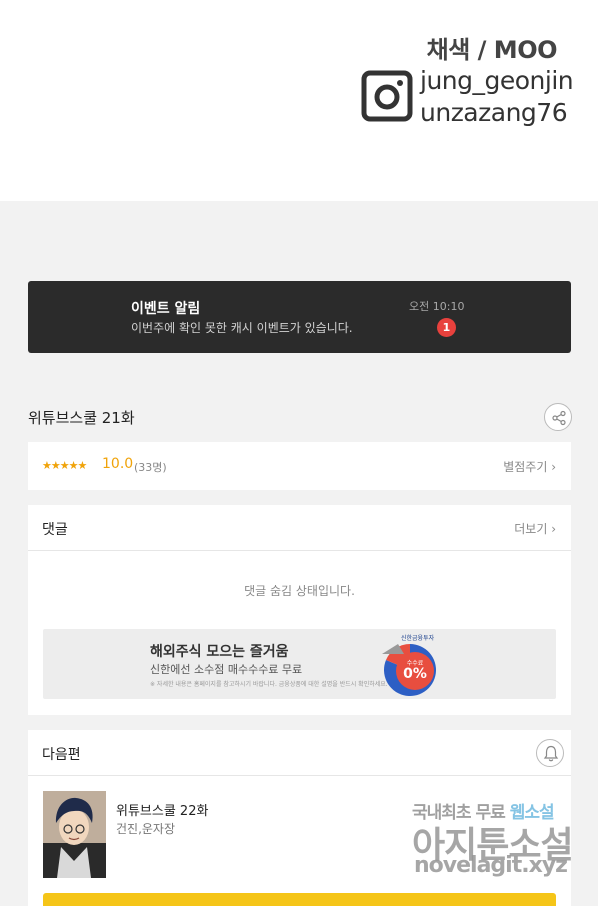  Describe the element at coordinates (61, 755) in the screenshot. I see `next-title: 다음편` at that location.